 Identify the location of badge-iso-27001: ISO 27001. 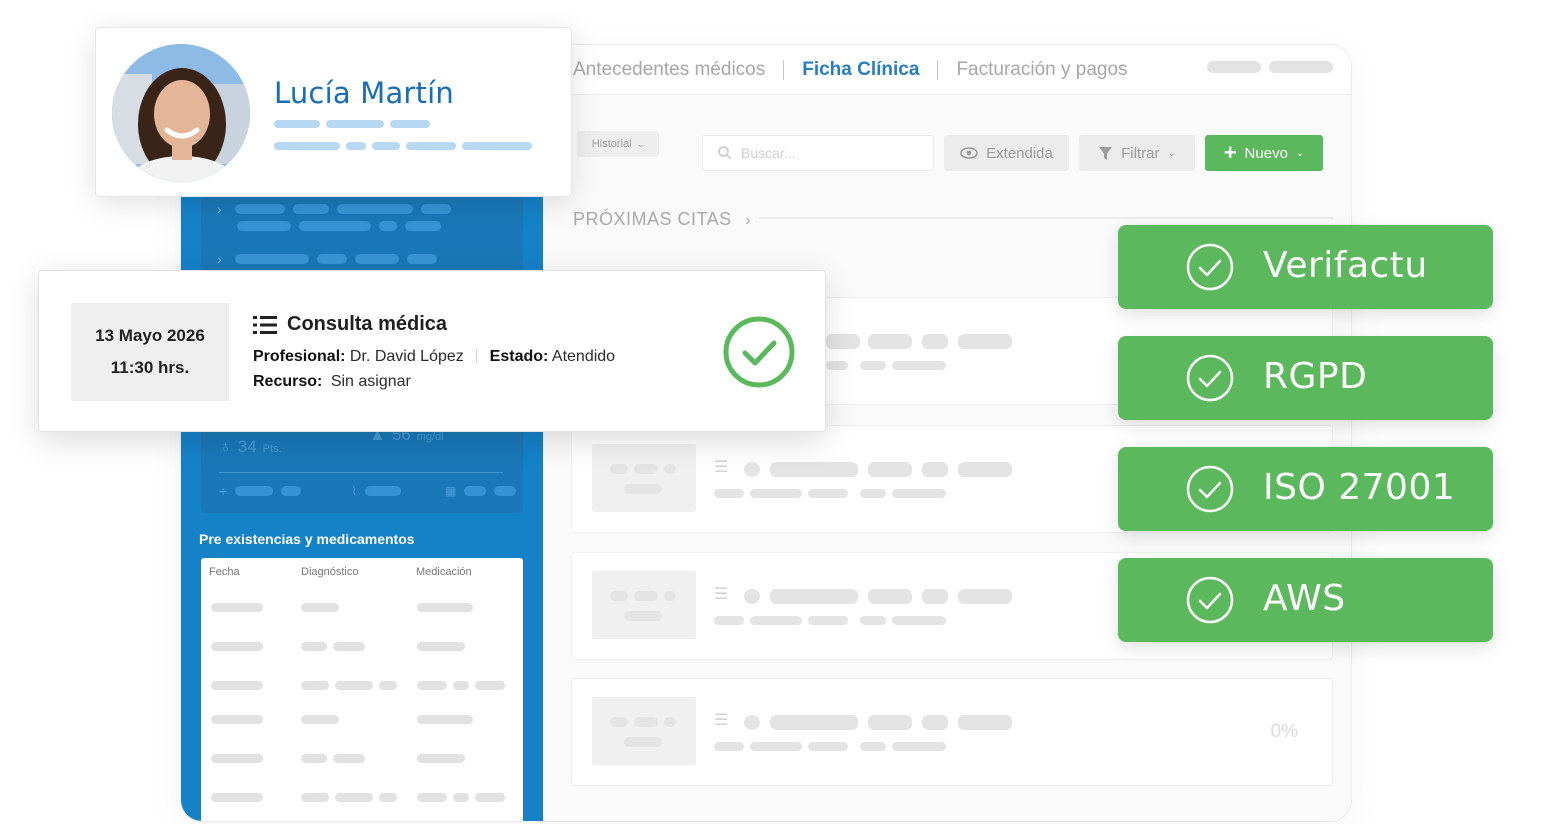
(1305, 489).